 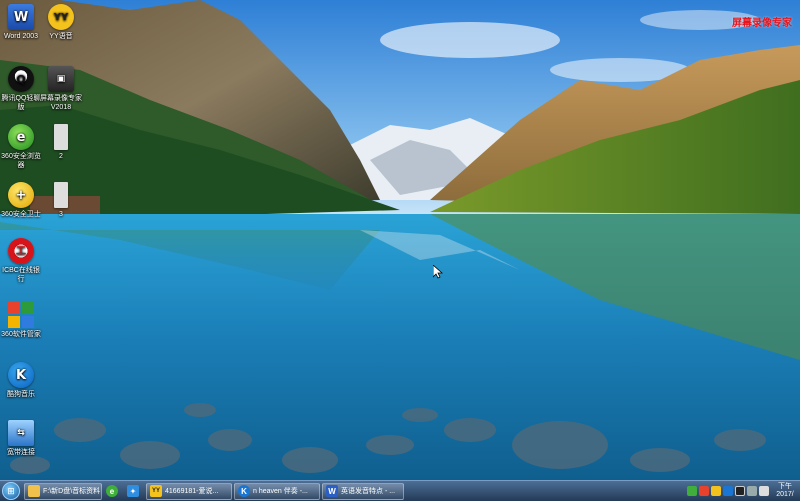 I want to click on desktop-icon-label: ICBC在线银行, so click(x=21, y=275).